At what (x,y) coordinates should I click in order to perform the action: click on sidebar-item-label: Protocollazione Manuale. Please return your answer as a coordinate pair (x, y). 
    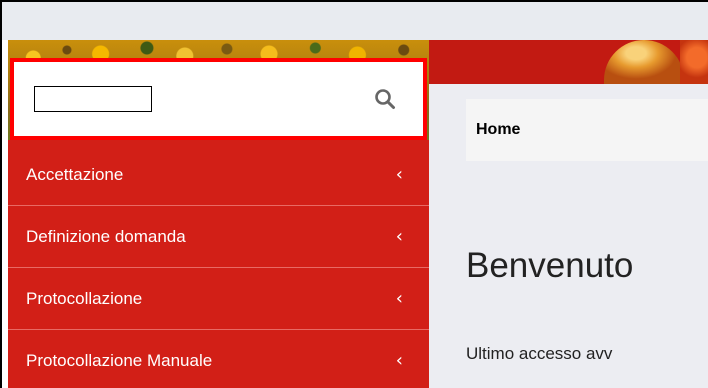
    Looking at the image, I should click on (119, 360).